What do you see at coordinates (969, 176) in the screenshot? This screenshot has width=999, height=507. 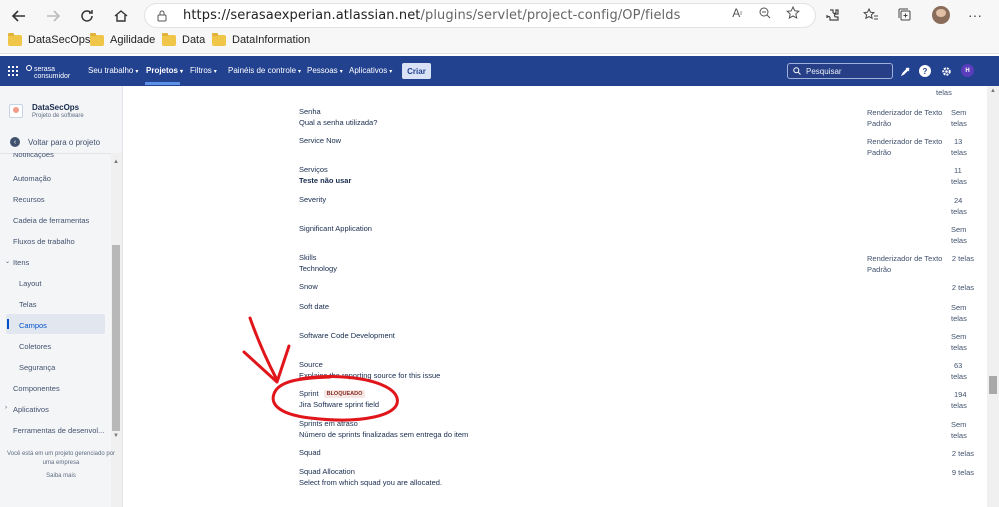 I see `field-screens: 11 telas` at bounding box center [969, 176].